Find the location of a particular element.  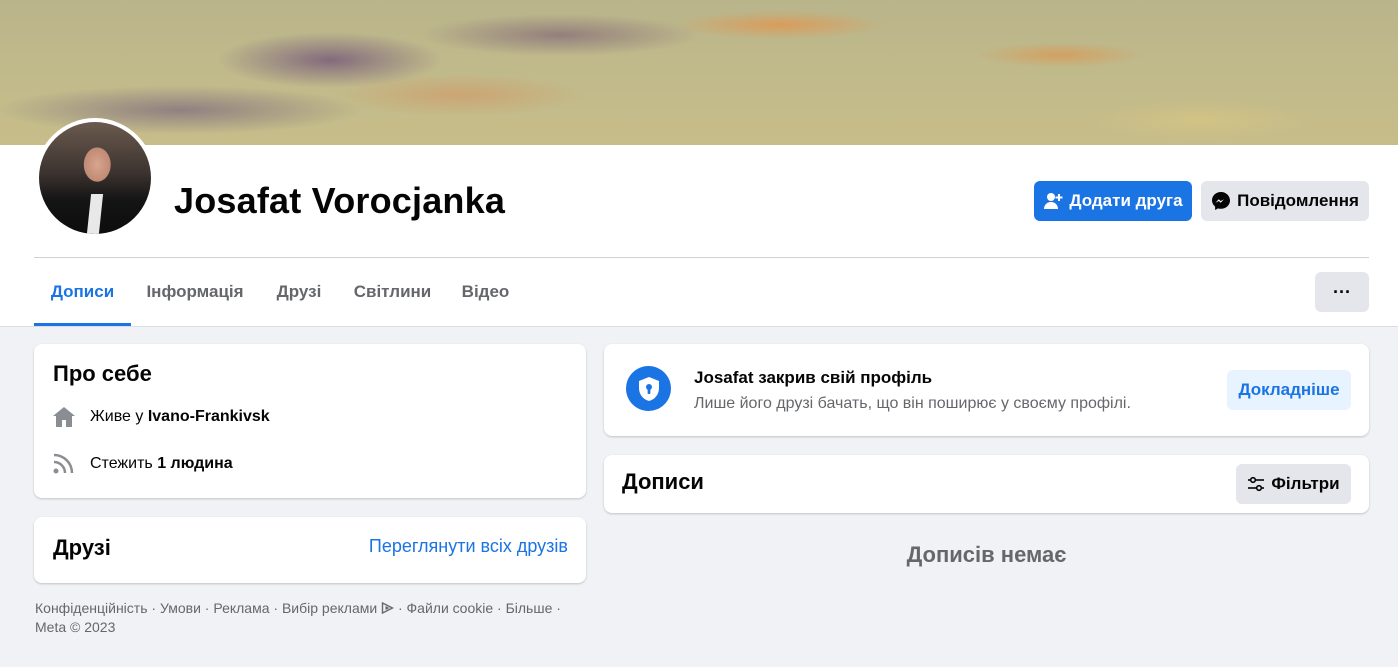

follows-count: 1 людина is located at coordinates (195, 463).